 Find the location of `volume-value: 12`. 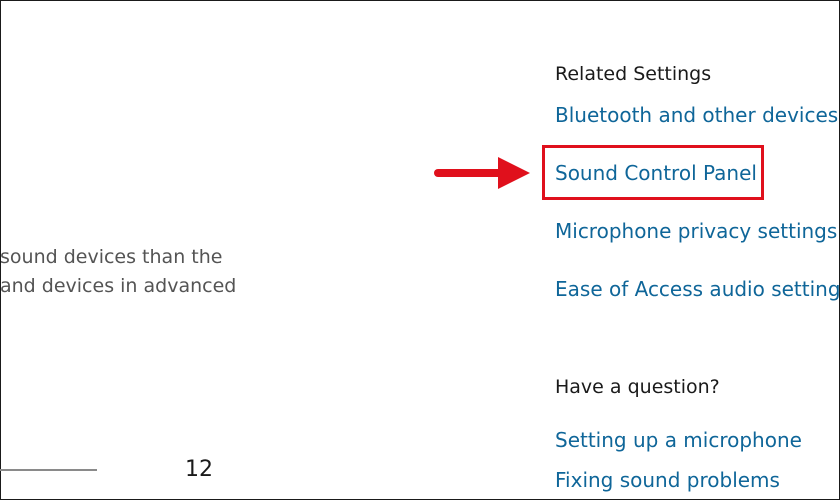

volume-value: 12 is located at coordinates (199, 469).